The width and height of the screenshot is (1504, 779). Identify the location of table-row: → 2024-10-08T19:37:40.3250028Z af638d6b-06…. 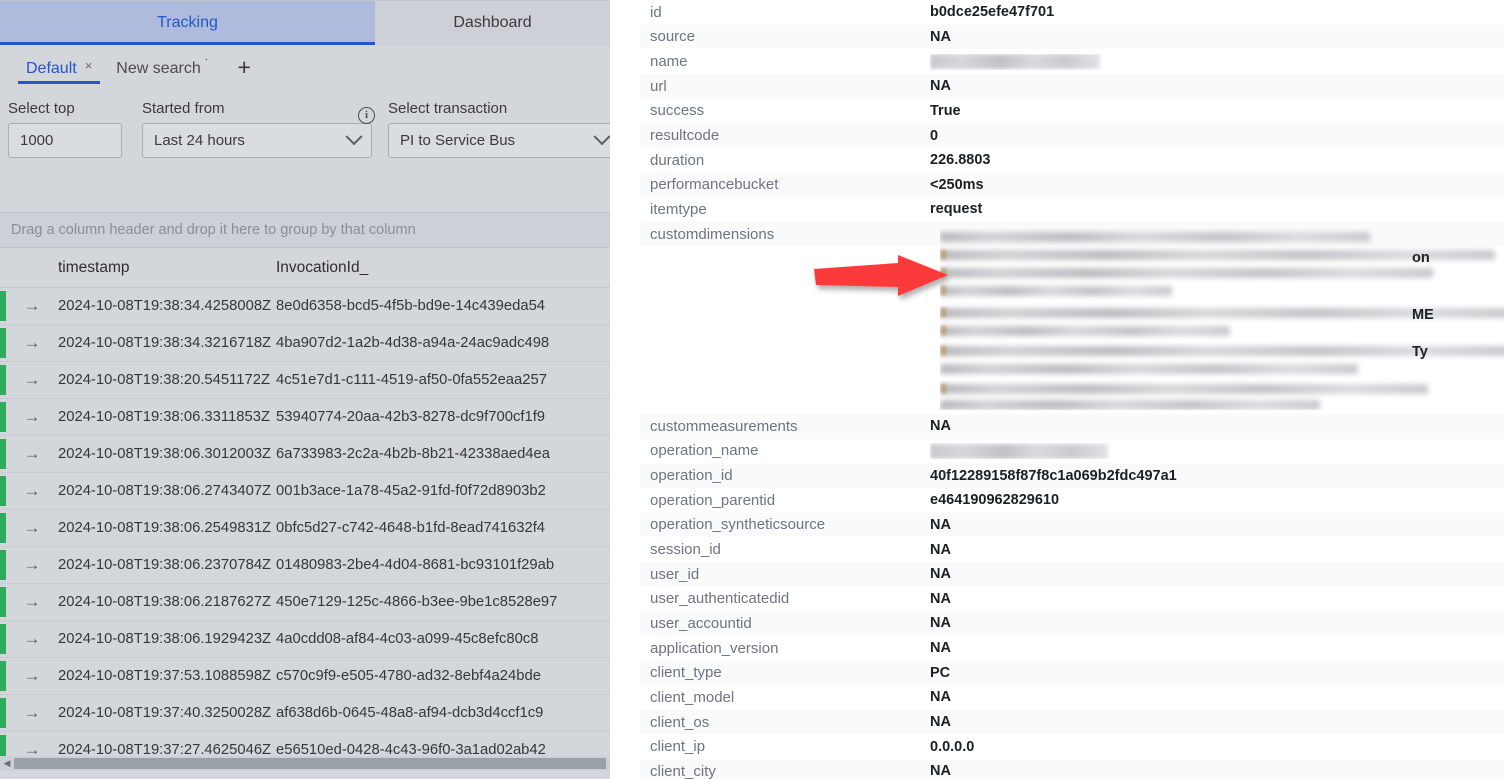
(305, 713).